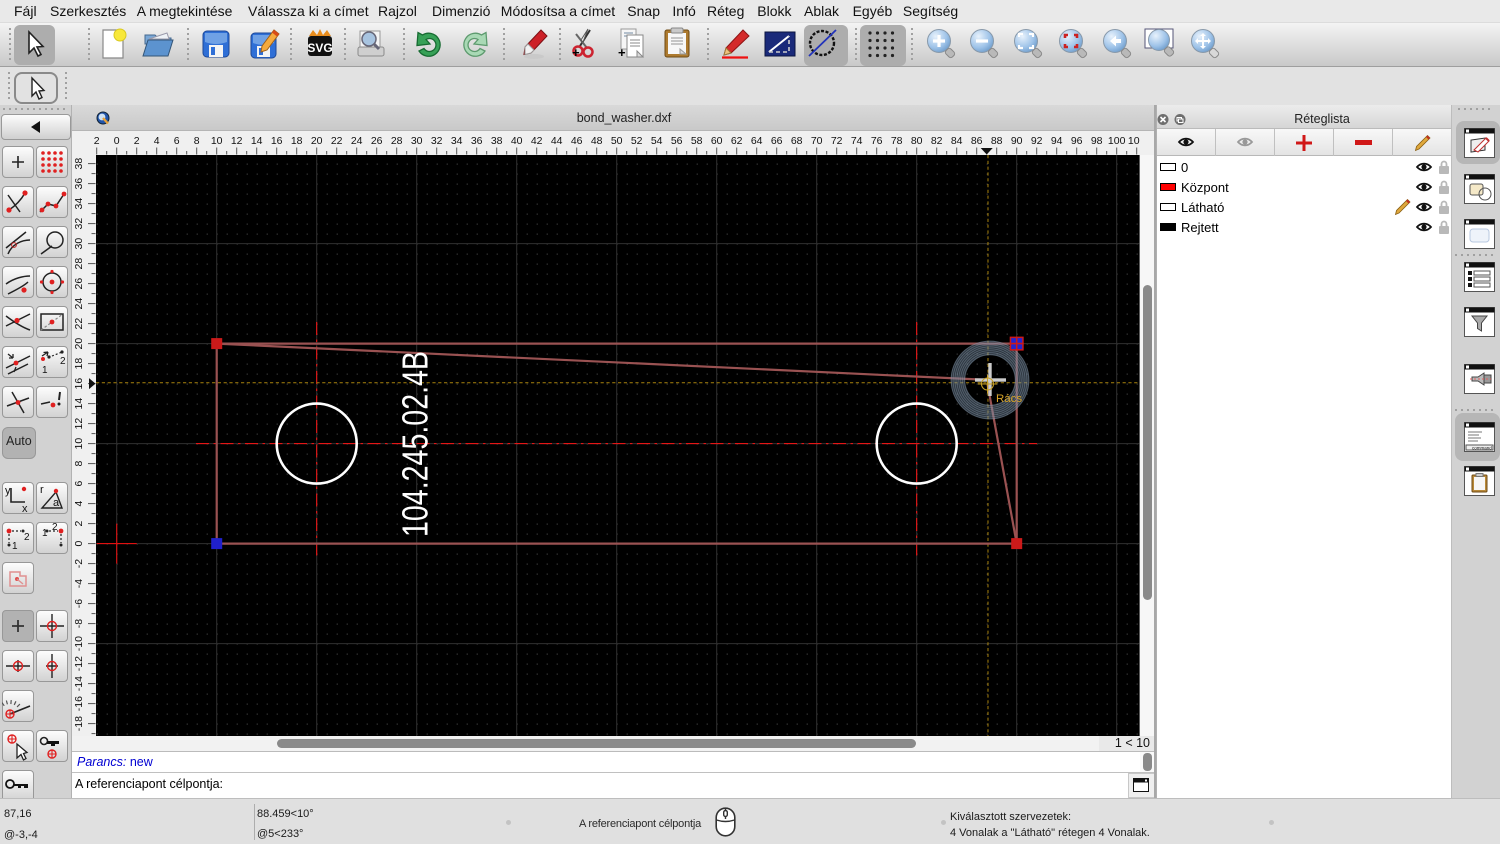 The image size is (1500, 844). What do you see at coordinates (1097, 141) in the screenshot?
I see `svg-text: 98` at bounding box center [1097, 141].